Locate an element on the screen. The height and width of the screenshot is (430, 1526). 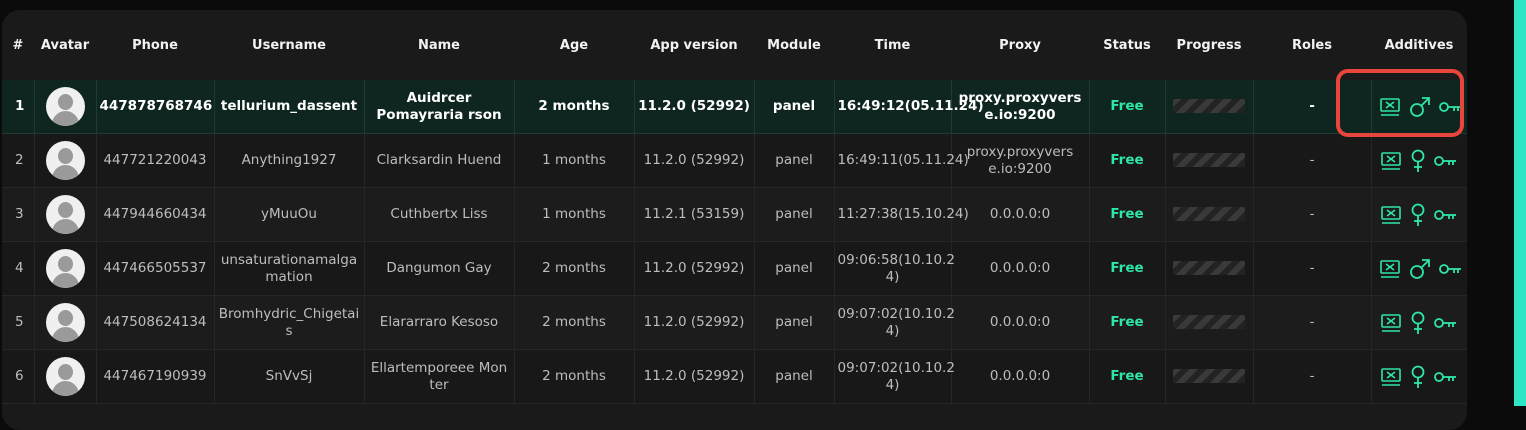
header-username: Username is located at coordinates (289, 45).